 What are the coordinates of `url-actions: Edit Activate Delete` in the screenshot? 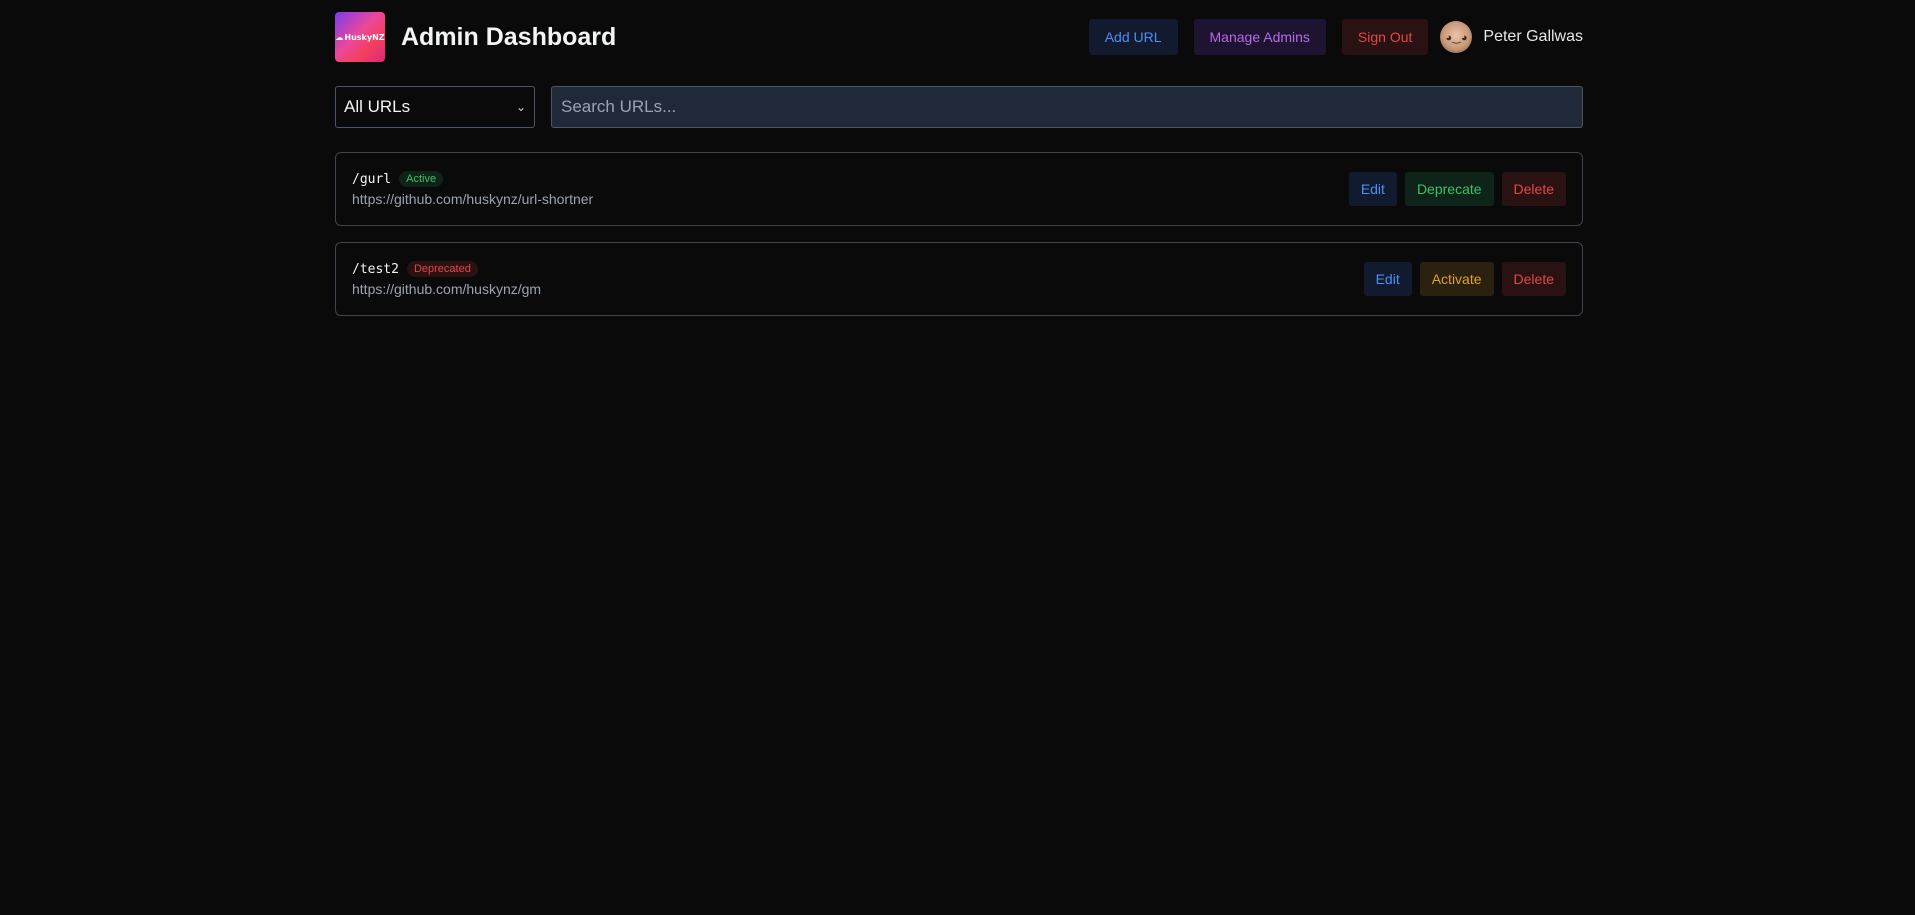 It's located at (1461, 279).